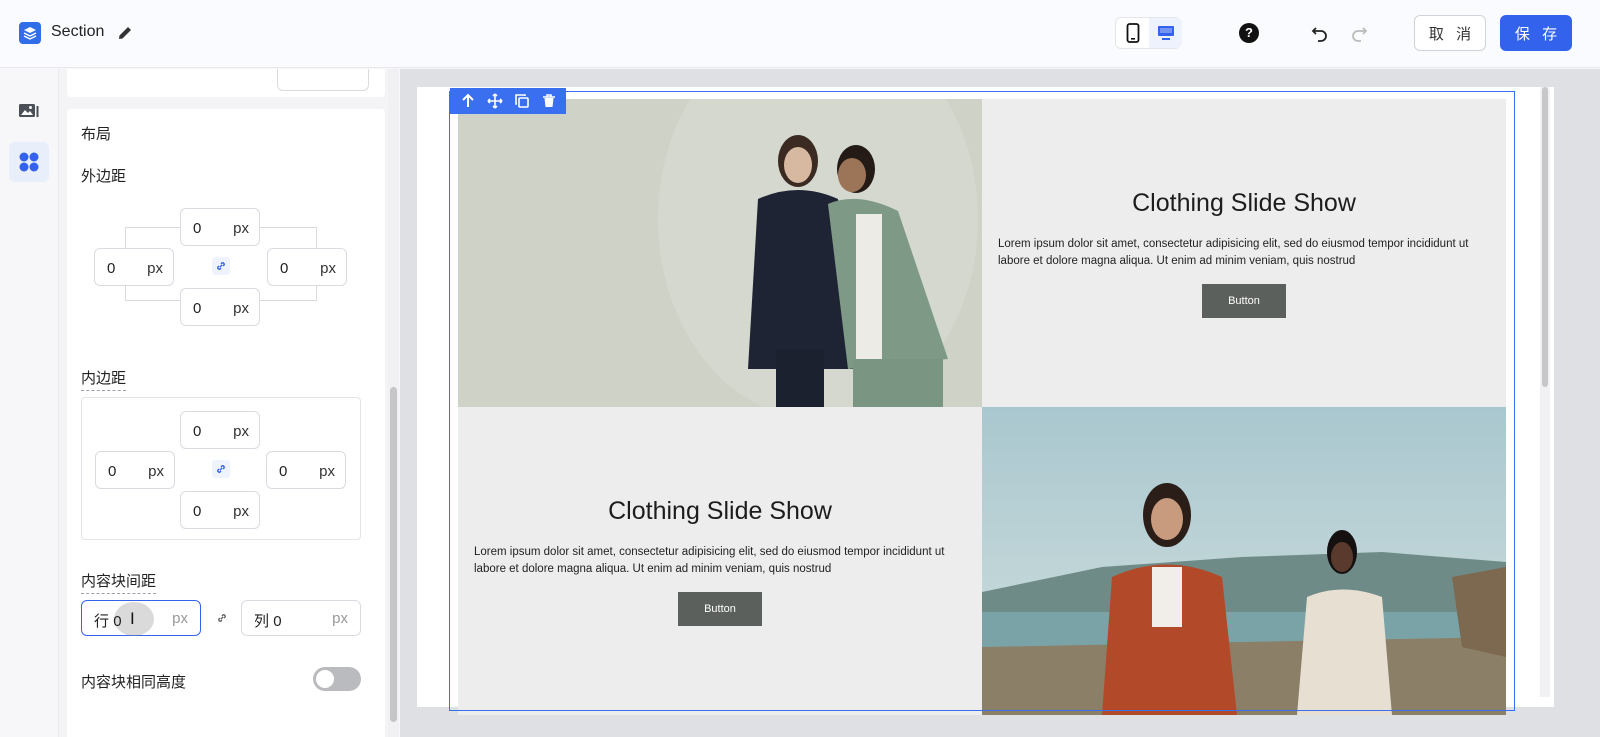  I want to click on margin-link-icon, so click(221, 266).